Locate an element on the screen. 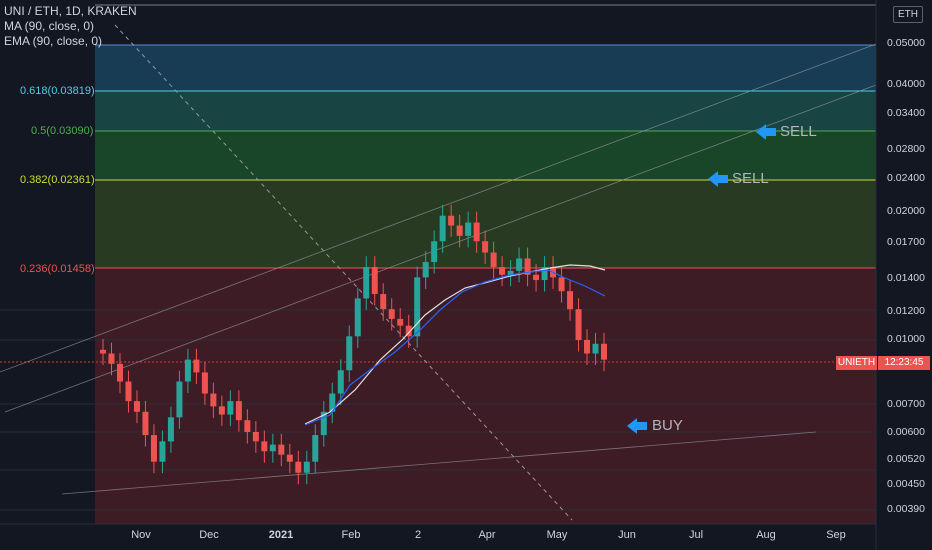 Image resolution: width=932 pixels, height=550 pixels. fib-label-0382: 0.382(0.02361) is located at coordinates (57, 180).